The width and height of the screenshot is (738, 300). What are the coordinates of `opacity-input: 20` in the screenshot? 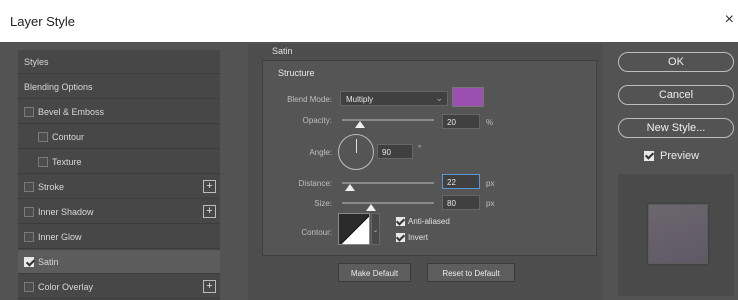 It's located at (461, 121).